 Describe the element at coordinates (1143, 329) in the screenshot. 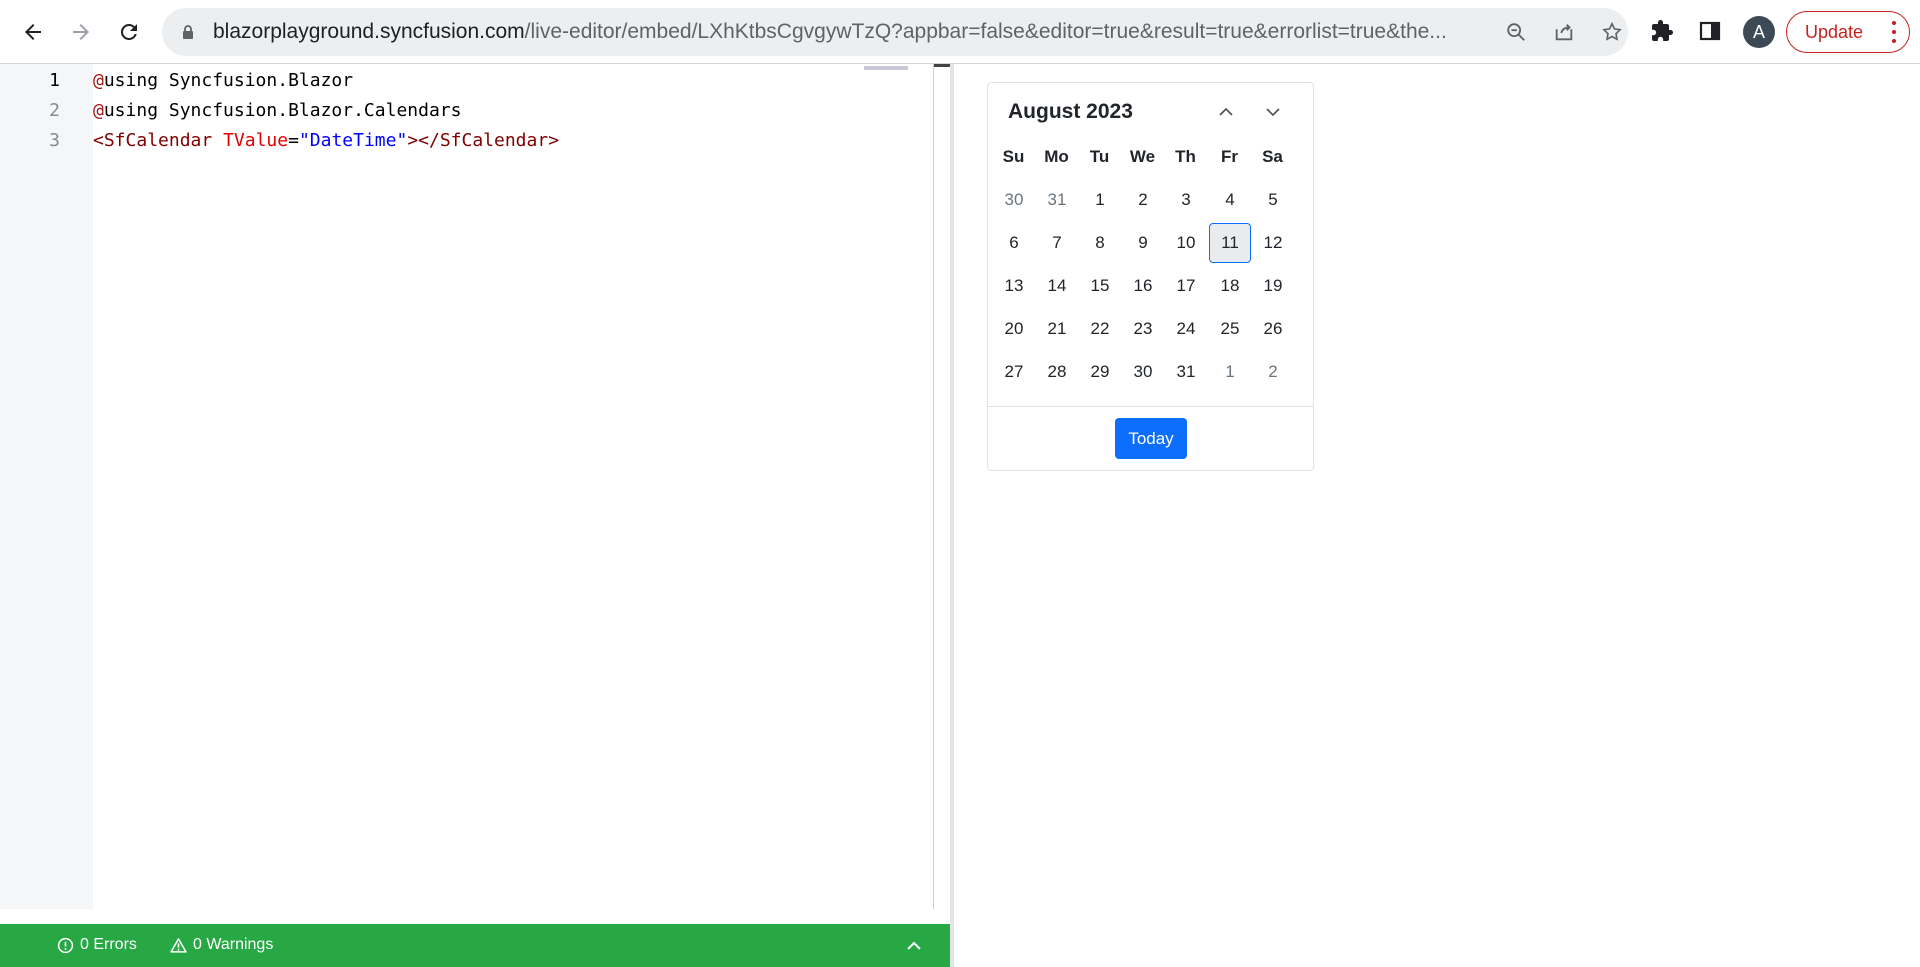

I see `calendar-day: 23` at that location.